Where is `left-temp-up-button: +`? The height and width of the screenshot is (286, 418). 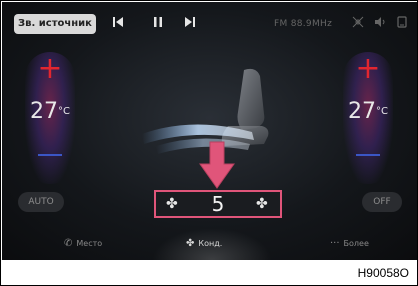
left-temp-up-button: + is located at coordinates (50, 69).